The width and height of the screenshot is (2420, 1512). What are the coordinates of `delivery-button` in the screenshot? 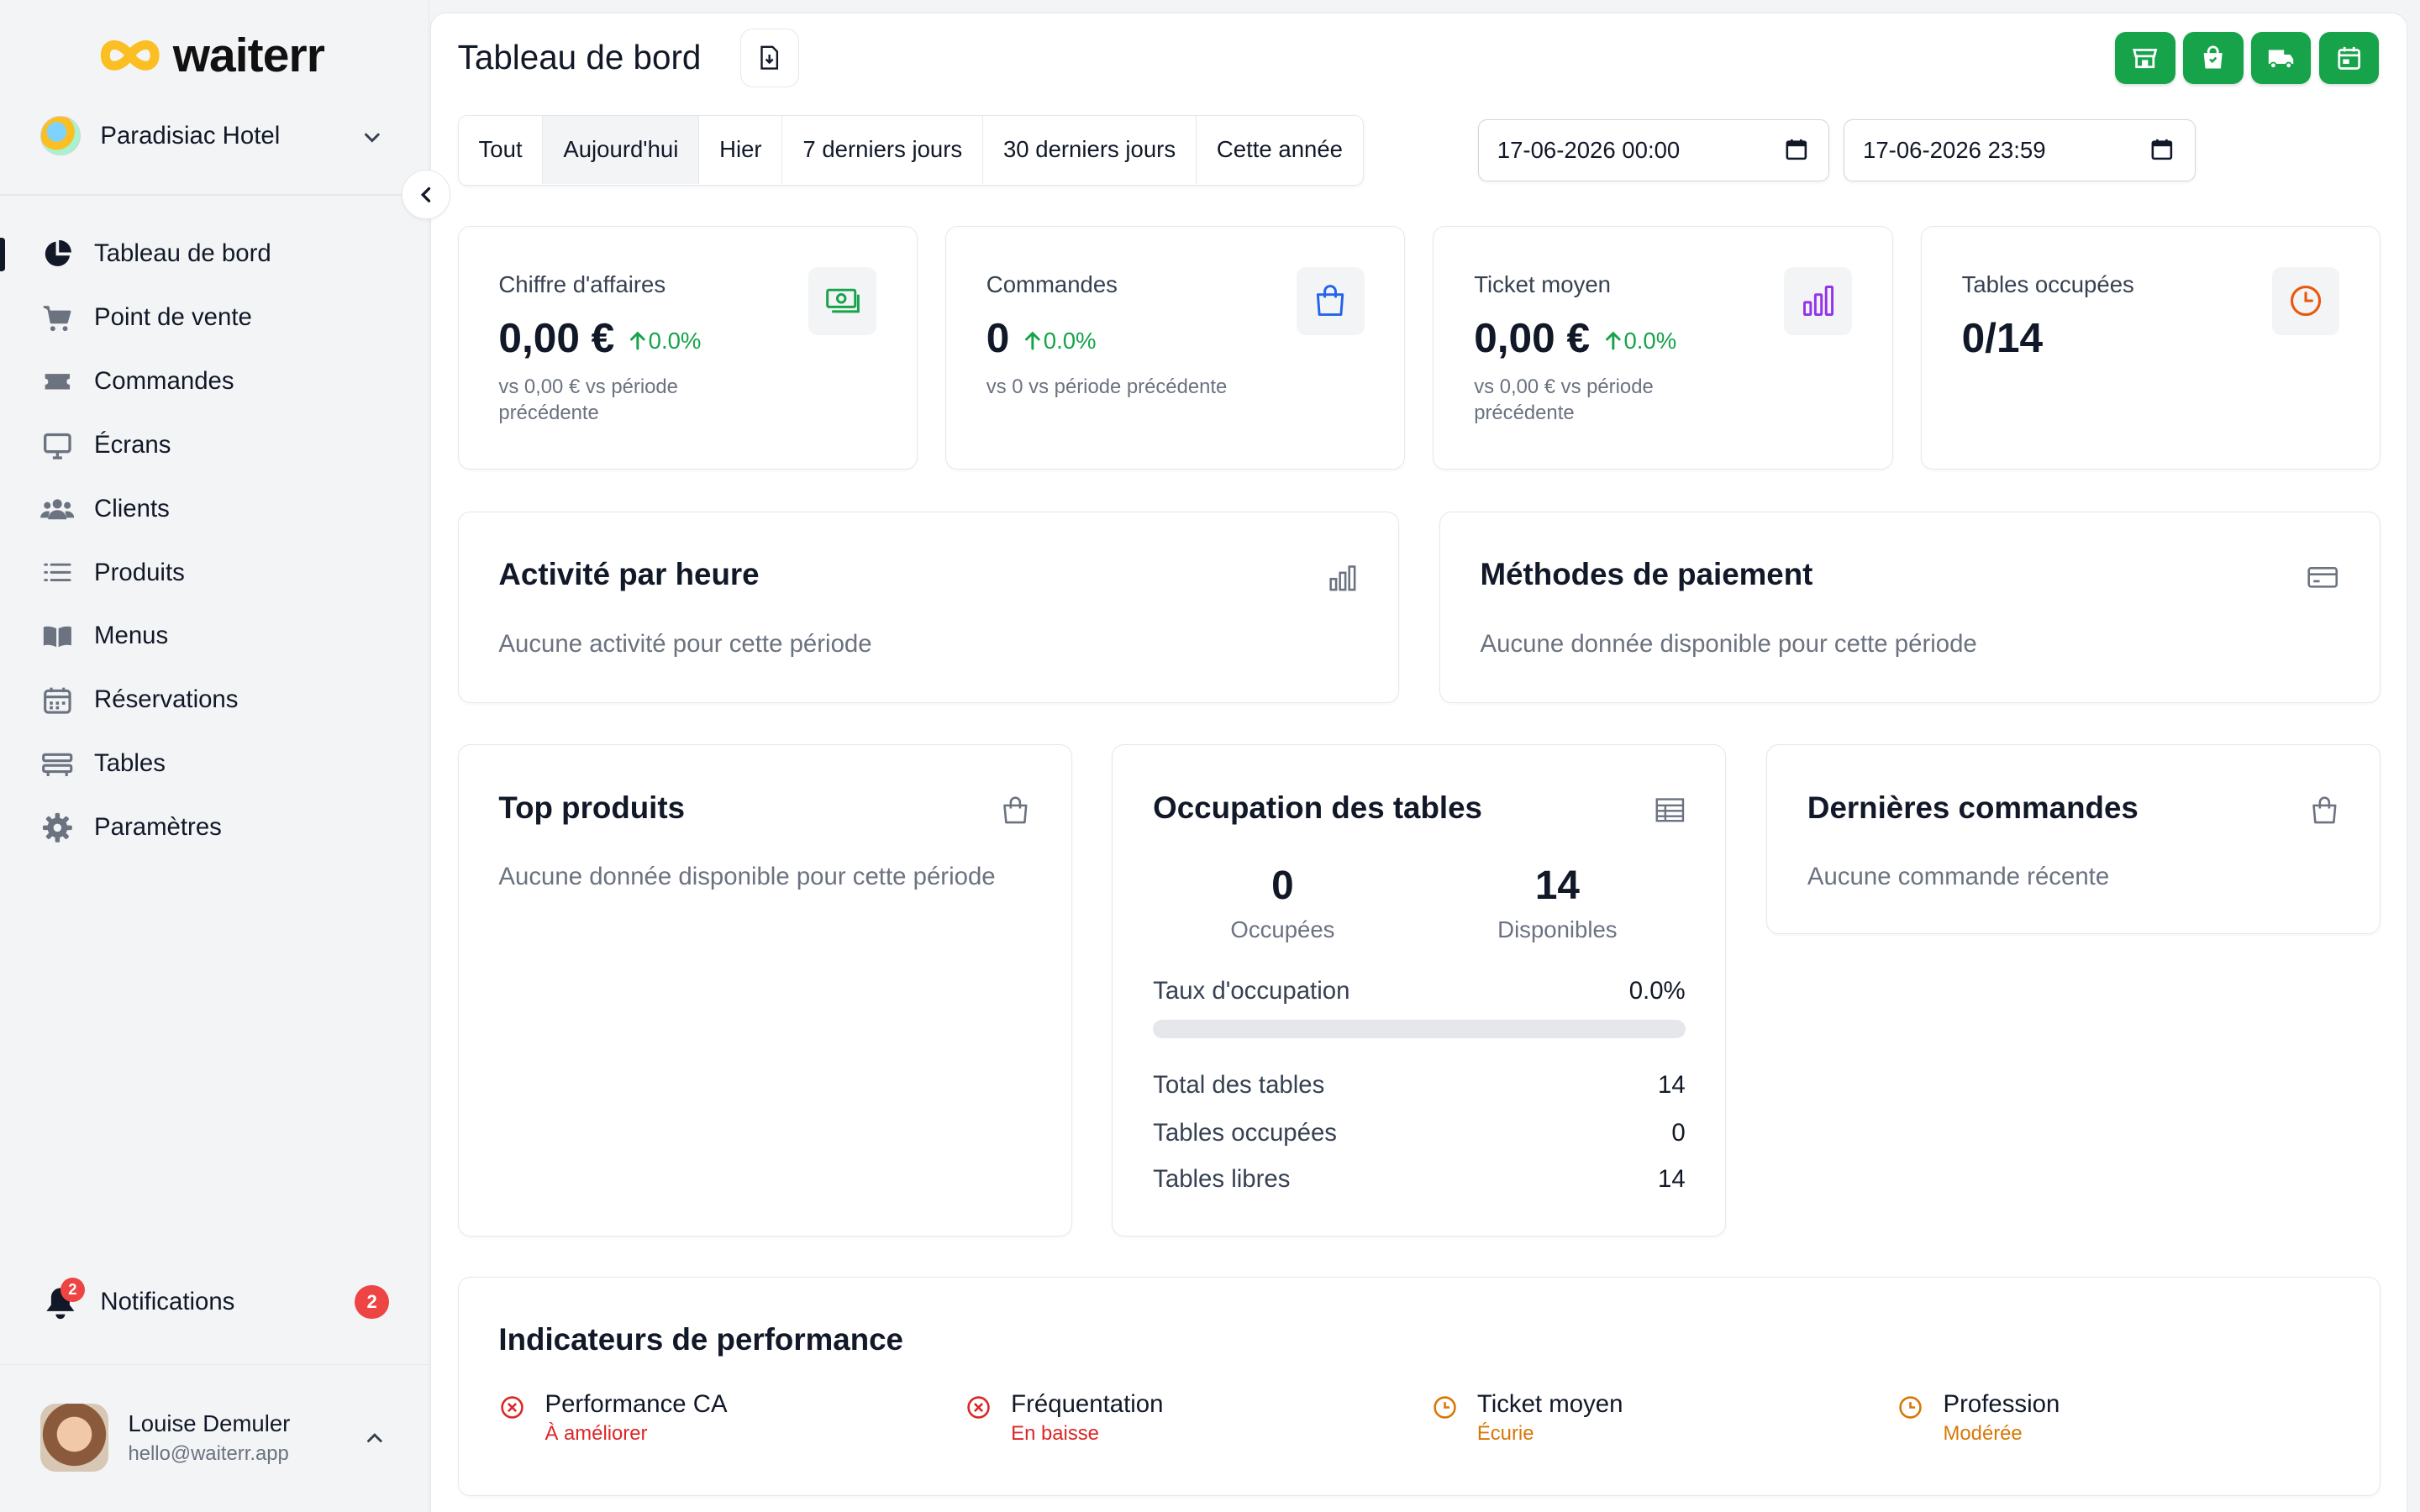 It's located at (2281, 58).